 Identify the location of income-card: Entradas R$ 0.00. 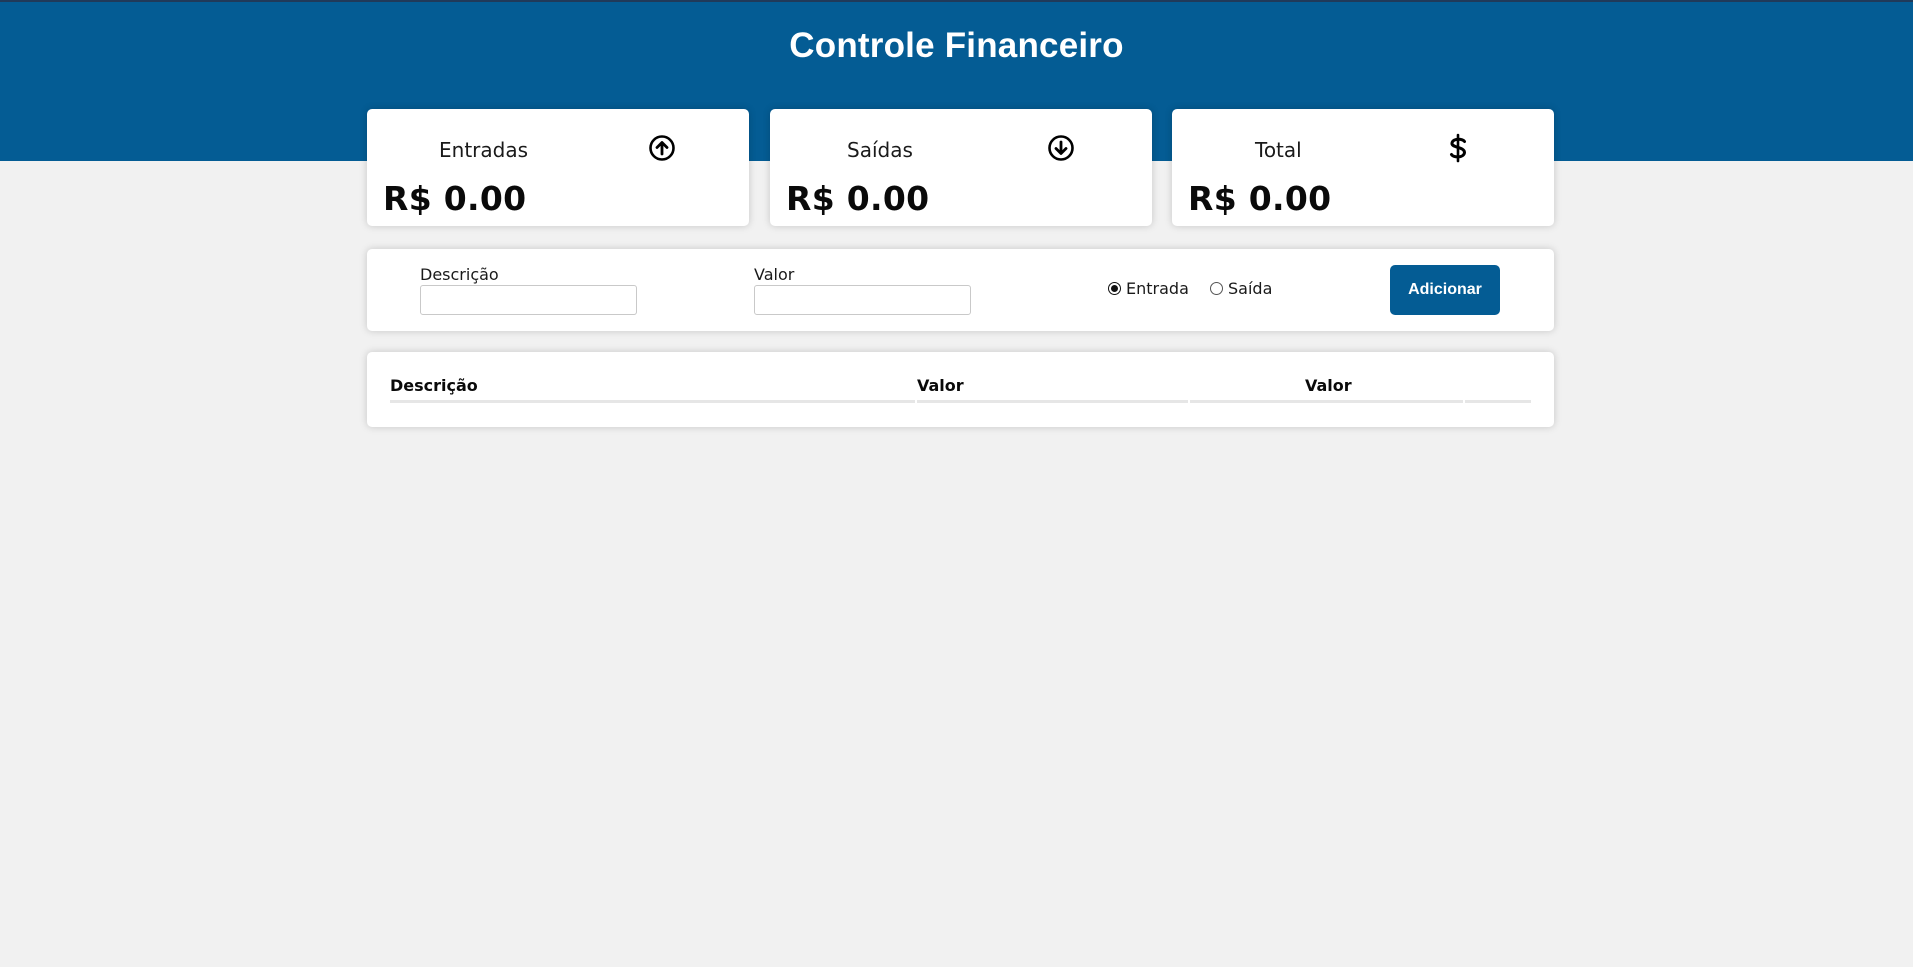
(558, 167).